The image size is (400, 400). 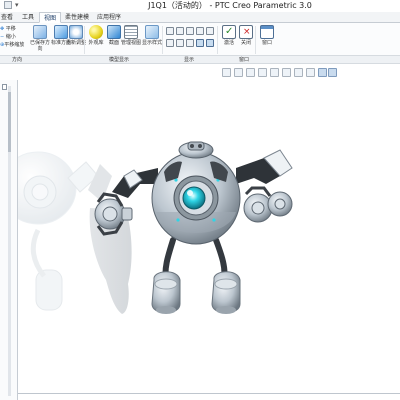 I want to click on document-icon, so click(x=4, y=87).